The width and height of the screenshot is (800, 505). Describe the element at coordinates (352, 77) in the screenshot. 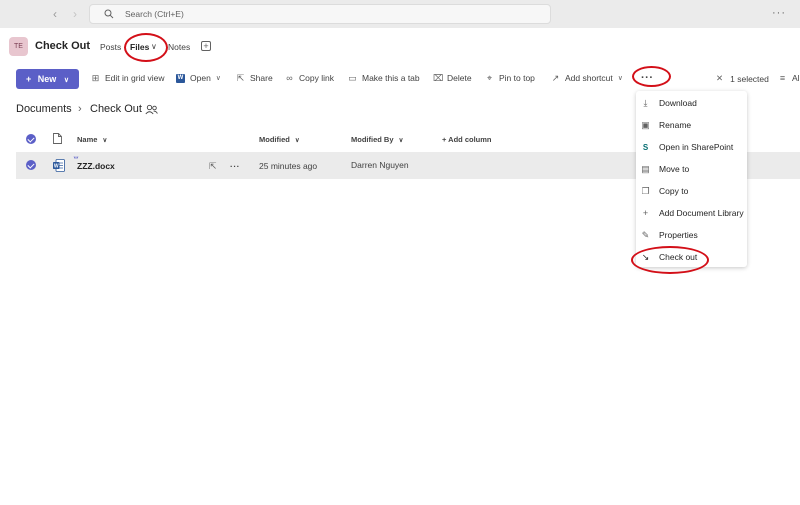

I see `tab-icon: ▭` at that location.